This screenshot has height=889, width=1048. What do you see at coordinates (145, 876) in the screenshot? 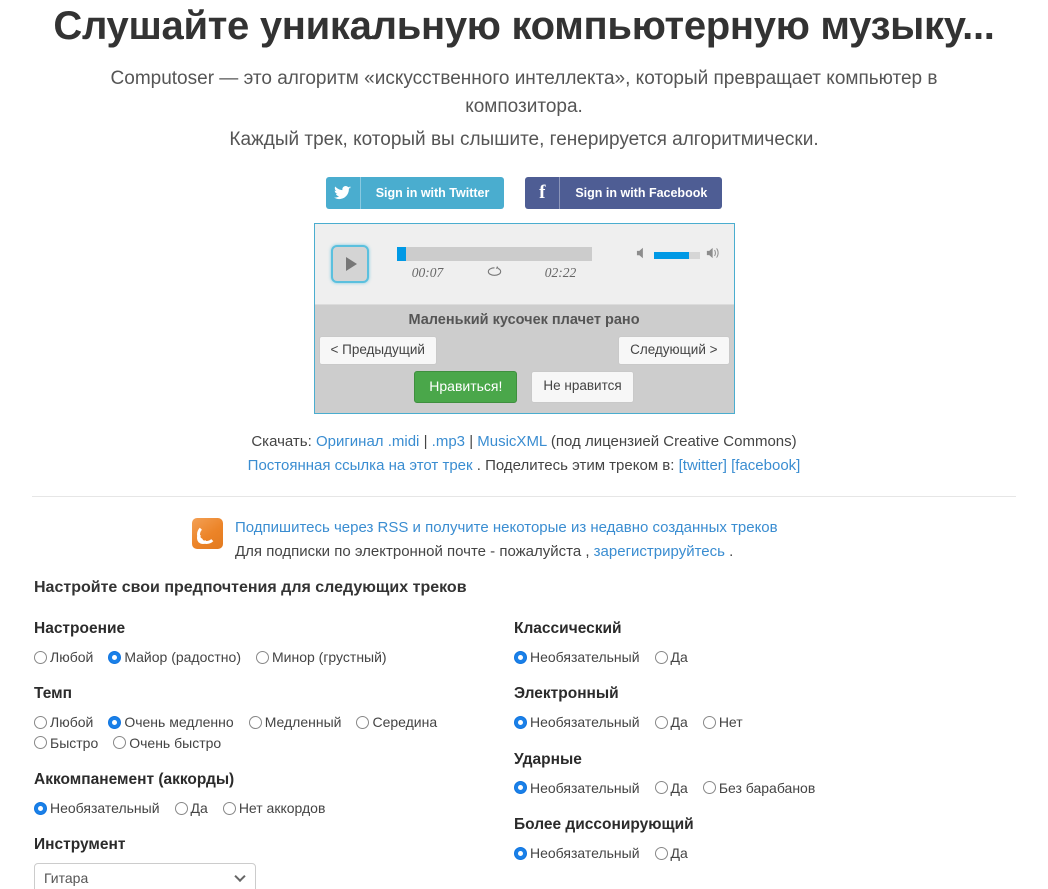
I see `instrument-select: Гитара` at bounding box center [145, 876].